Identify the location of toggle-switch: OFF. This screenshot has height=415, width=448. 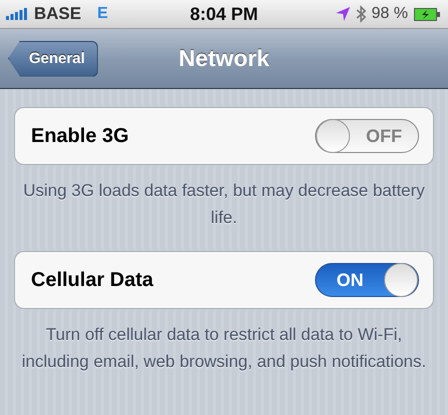
(367, 136).